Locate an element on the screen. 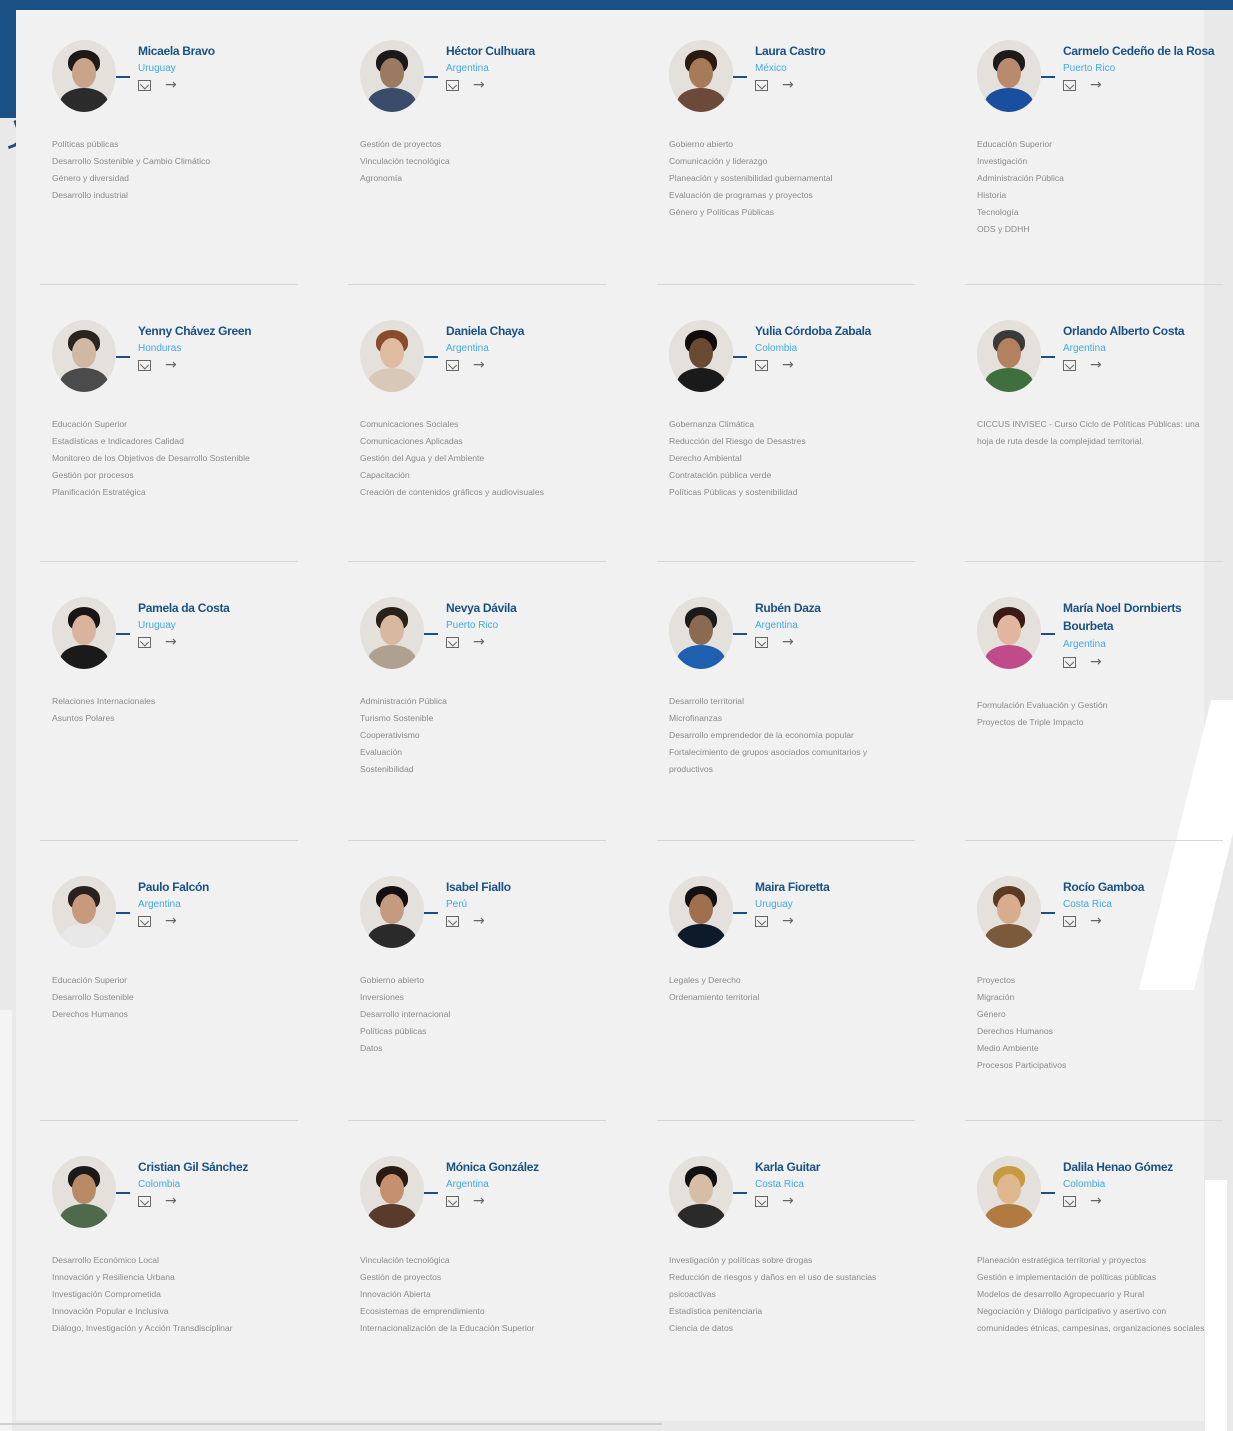 This screenshot has height=1431, width=1233. topic-item: Gestión de proyectos is located at coordinates (401, 1277).